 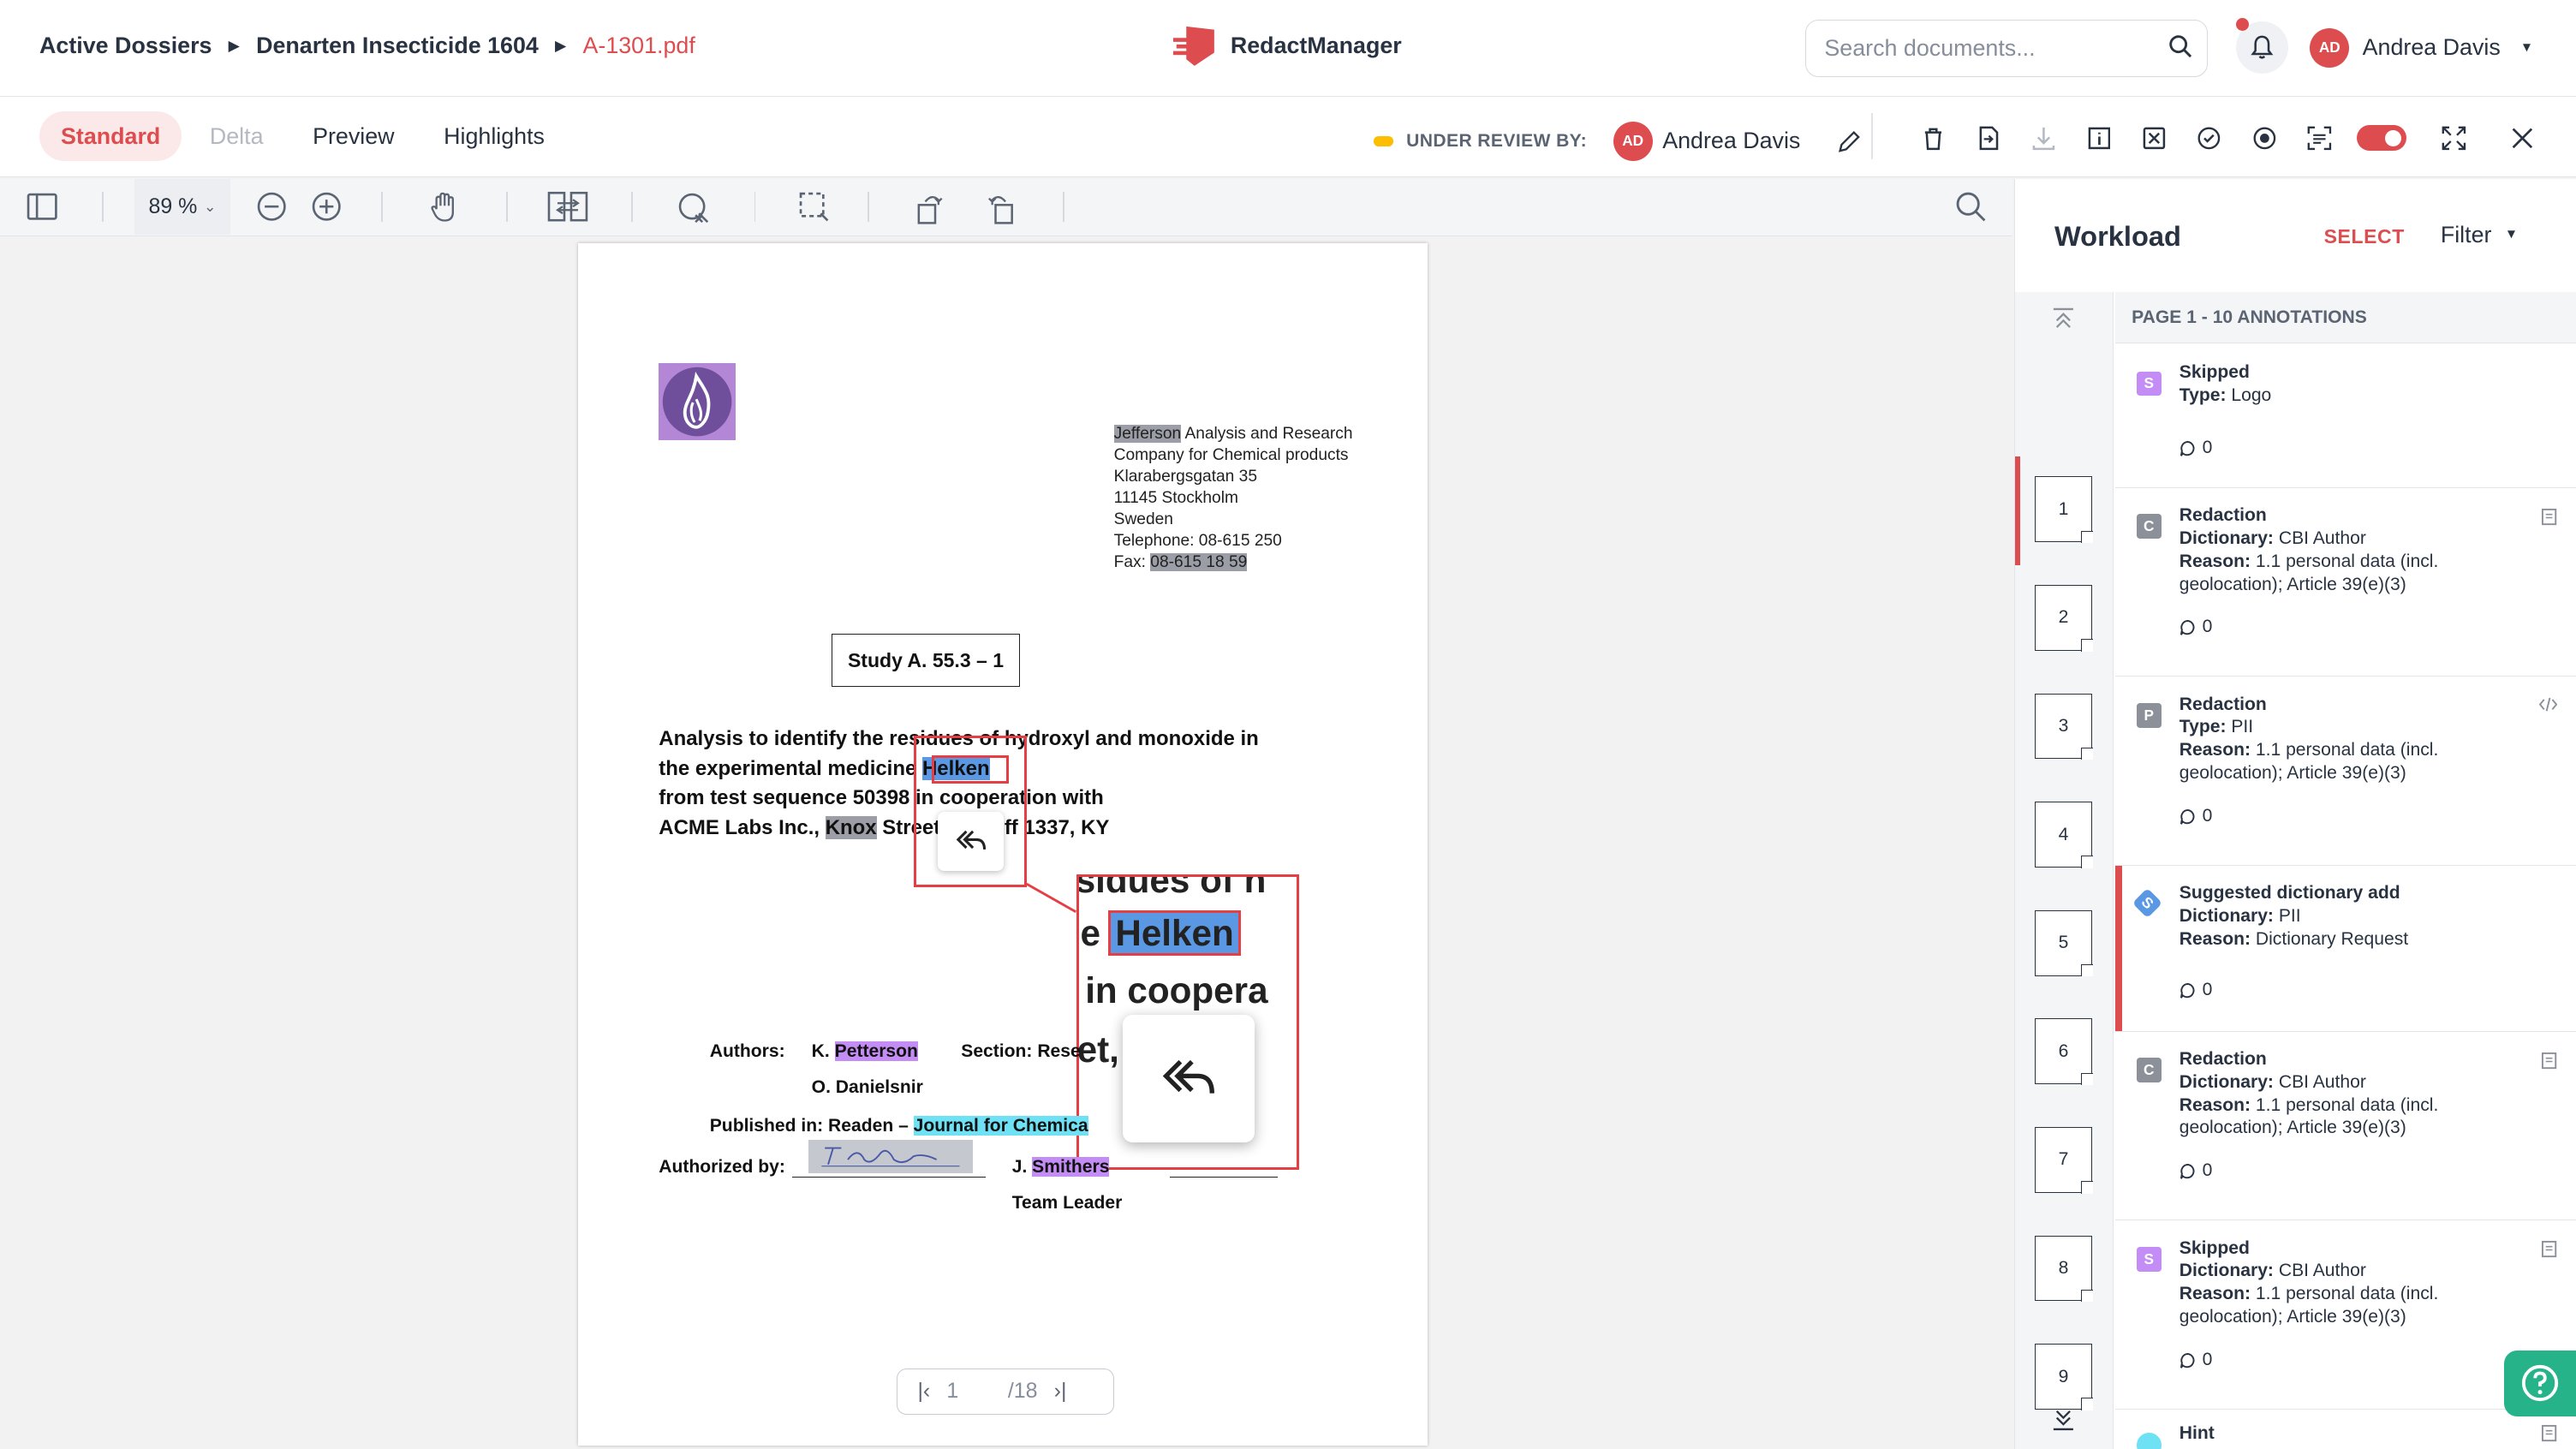 I want to click on approve-button, so click(x=2209, y=138).